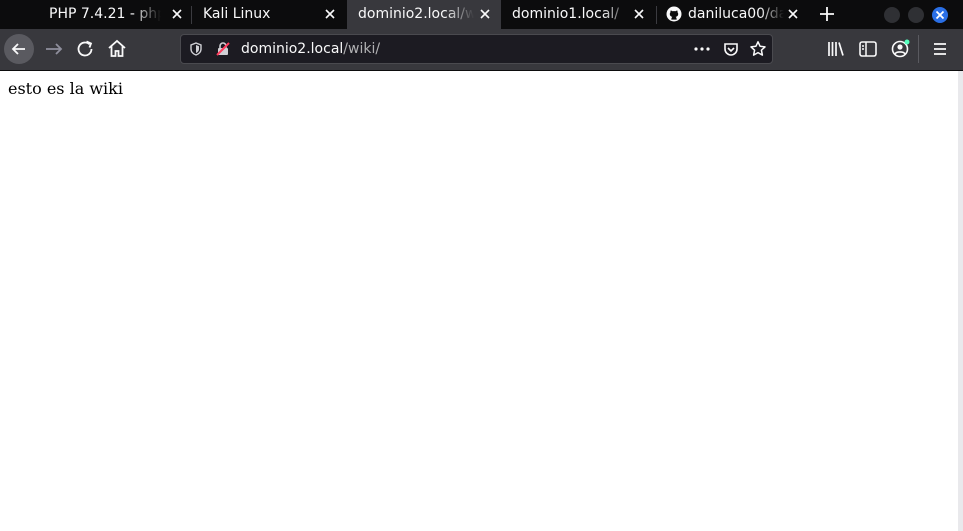  I want to click on page-actions-more-icon, so click(702, 49).